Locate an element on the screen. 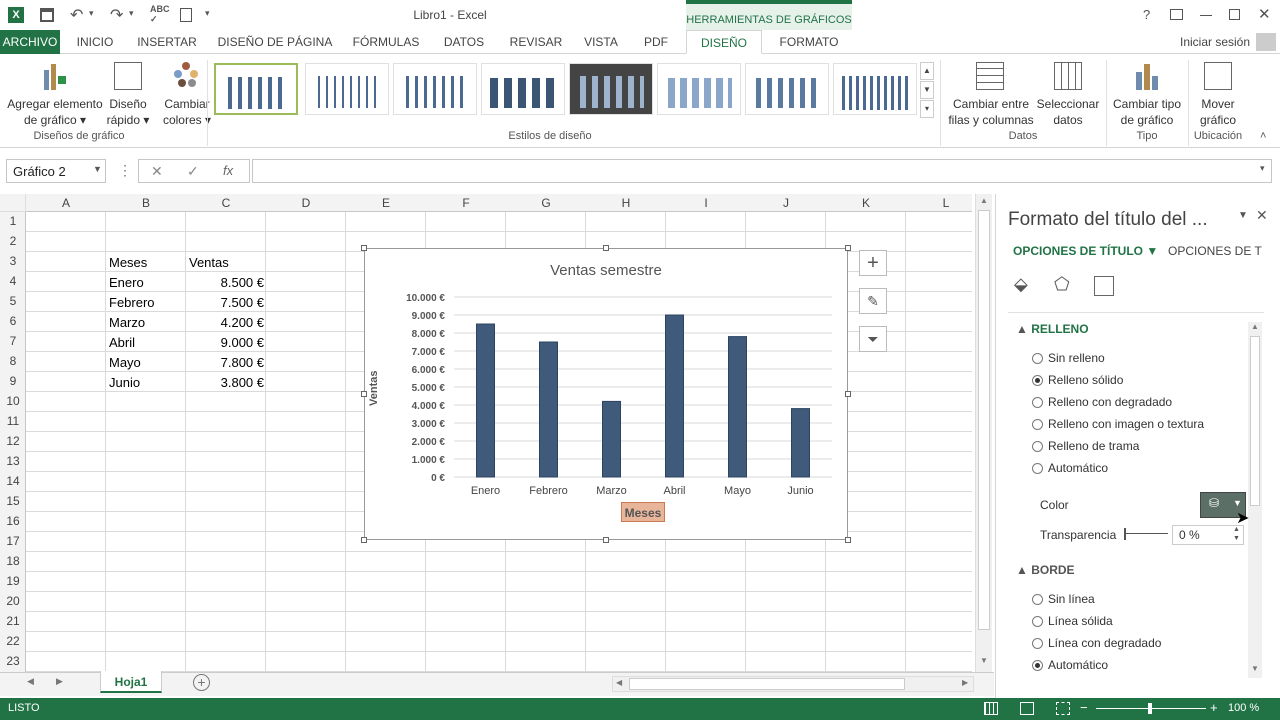 This screenshot has width=1280, height=720. transparency-slider is located at coordinates (1146, 534).